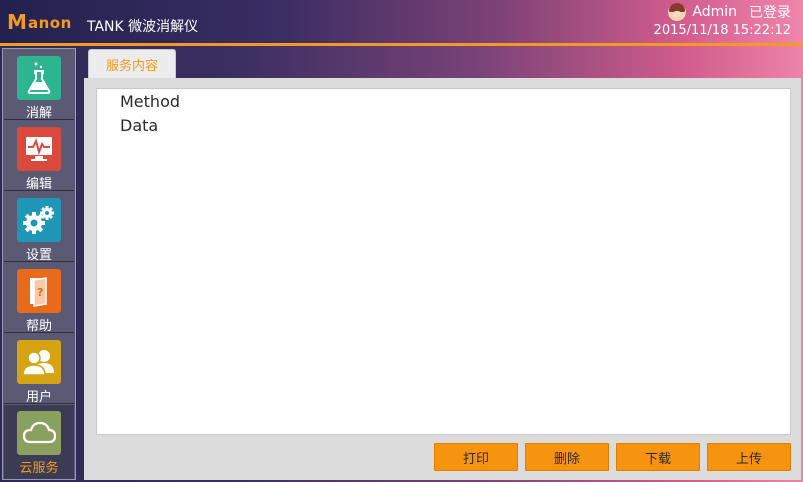 The image size is (803, 482). What do you see at coordinates (714, 12) in the screenshot?
I see `user-name: Admin` at bounding box center [714, 12].